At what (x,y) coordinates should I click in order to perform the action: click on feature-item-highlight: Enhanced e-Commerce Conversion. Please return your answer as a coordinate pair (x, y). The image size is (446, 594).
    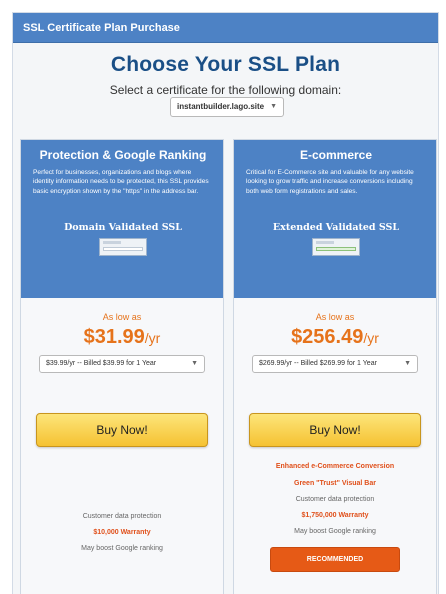
    Looking at the image, I should click on (335, 466).